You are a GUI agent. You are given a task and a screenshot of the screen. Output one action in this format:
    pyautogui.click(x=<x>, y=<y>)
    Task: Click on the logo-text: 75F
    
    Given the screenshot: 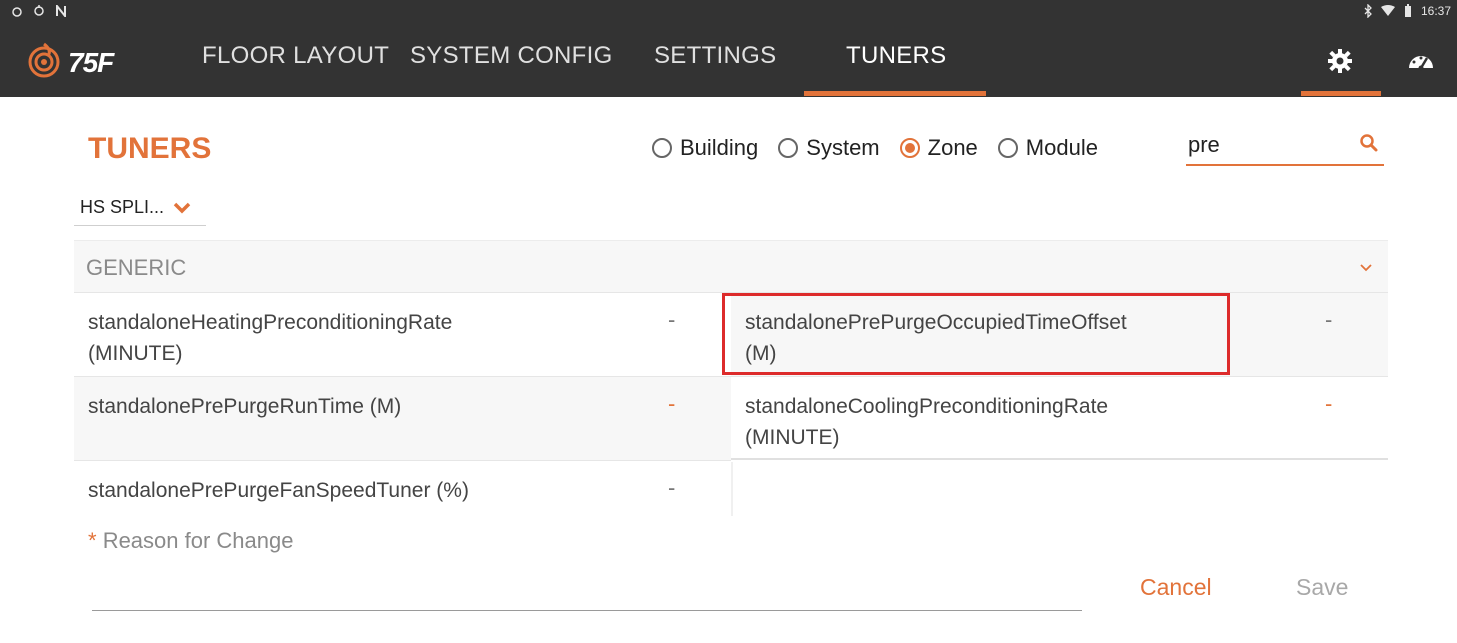 What is the action you would take?
    pyautogui.click(x=91, y=62)
    